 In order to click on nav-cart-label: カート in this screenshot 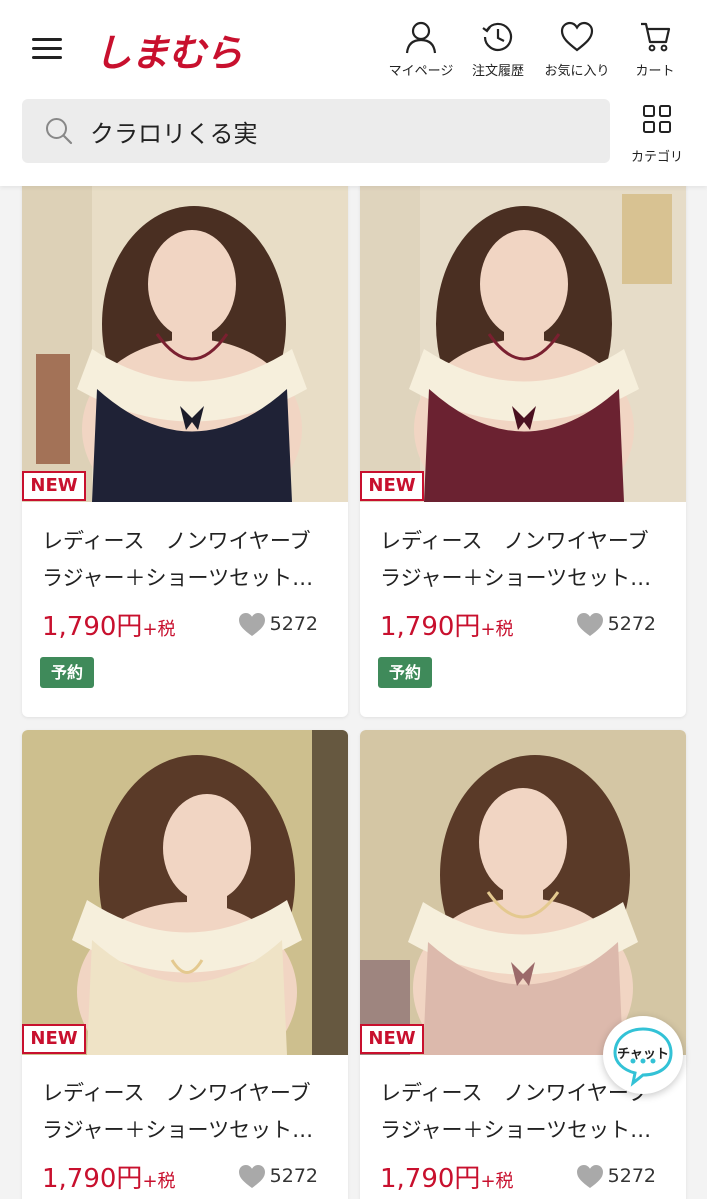, I will do `click(655, 71)`.